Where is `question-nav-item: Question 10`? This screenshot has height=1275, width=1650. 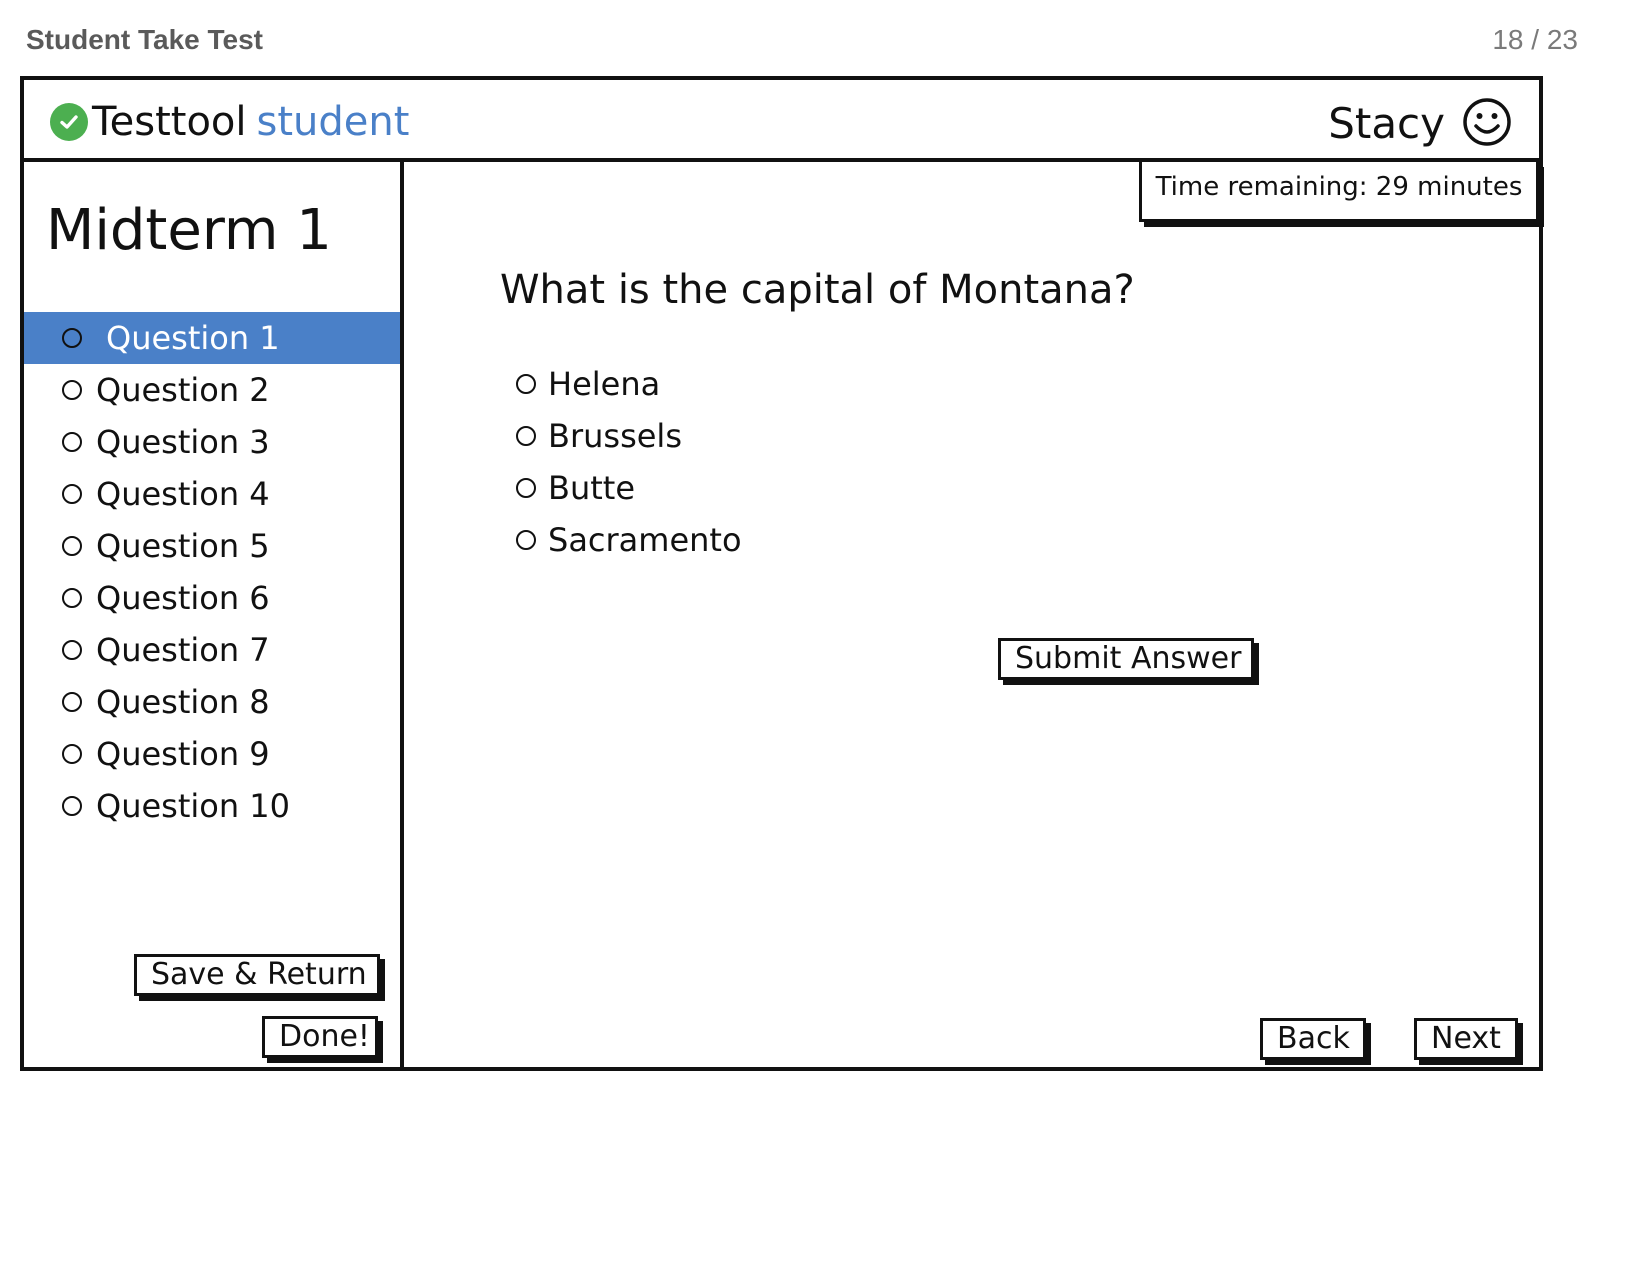 question-nav-item: Question 10 is located at coordinates (212, 806).